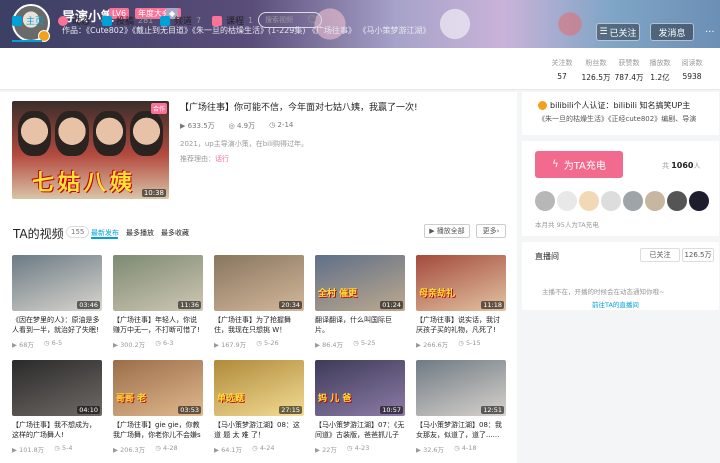 Image resolution: width=720 pixels, height=463 pixels. What do you see at coordinates (596, 70) in the screenshot?
I see `stat-fans: 粉丝数 126.5万` at bounding box center [596, 70].